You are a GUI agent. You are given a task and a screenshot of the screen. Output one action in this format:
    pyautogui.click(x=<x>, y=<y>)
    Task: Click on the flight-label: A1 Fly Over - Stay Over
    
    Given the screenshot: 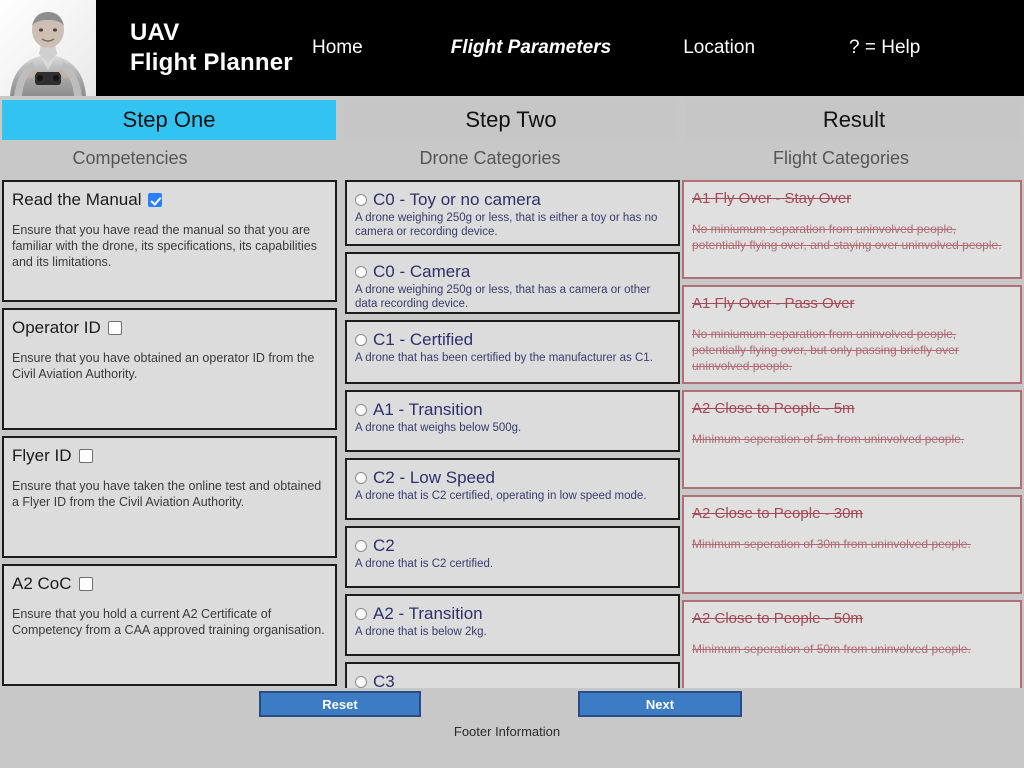 What is the action you would take?
    pyautogui.click(x=772, y=198)
    